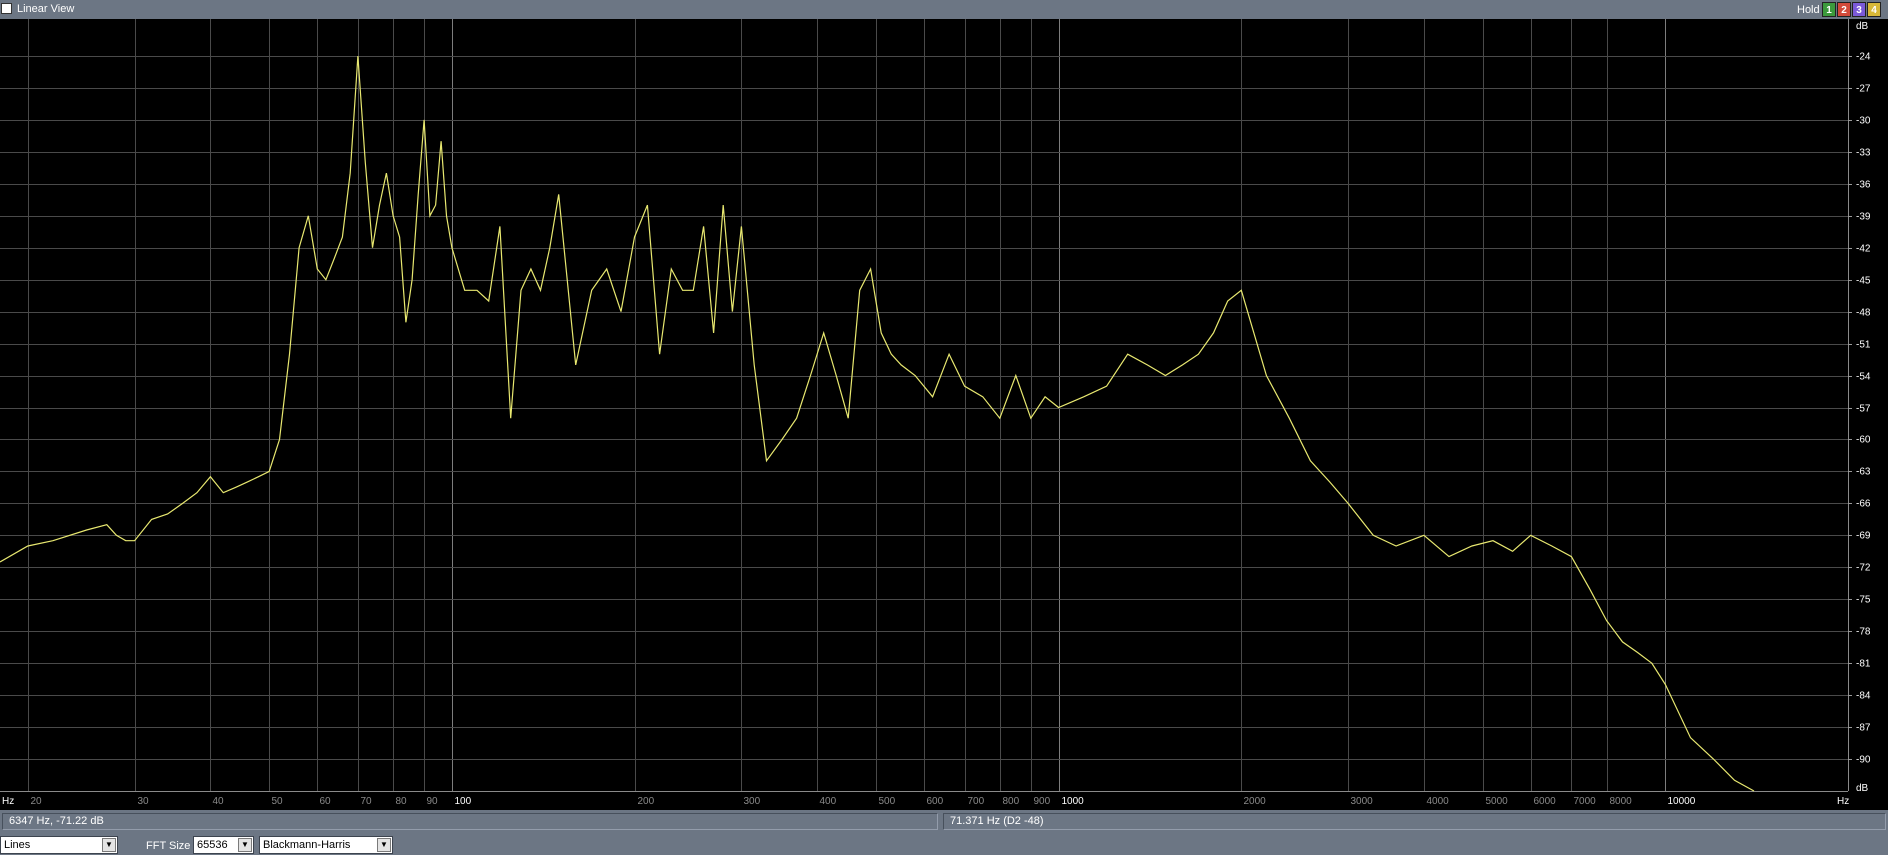  Describe the element at coordinates (1808, 10) in the screenshot. I see `hold-label: Hold` at that location.